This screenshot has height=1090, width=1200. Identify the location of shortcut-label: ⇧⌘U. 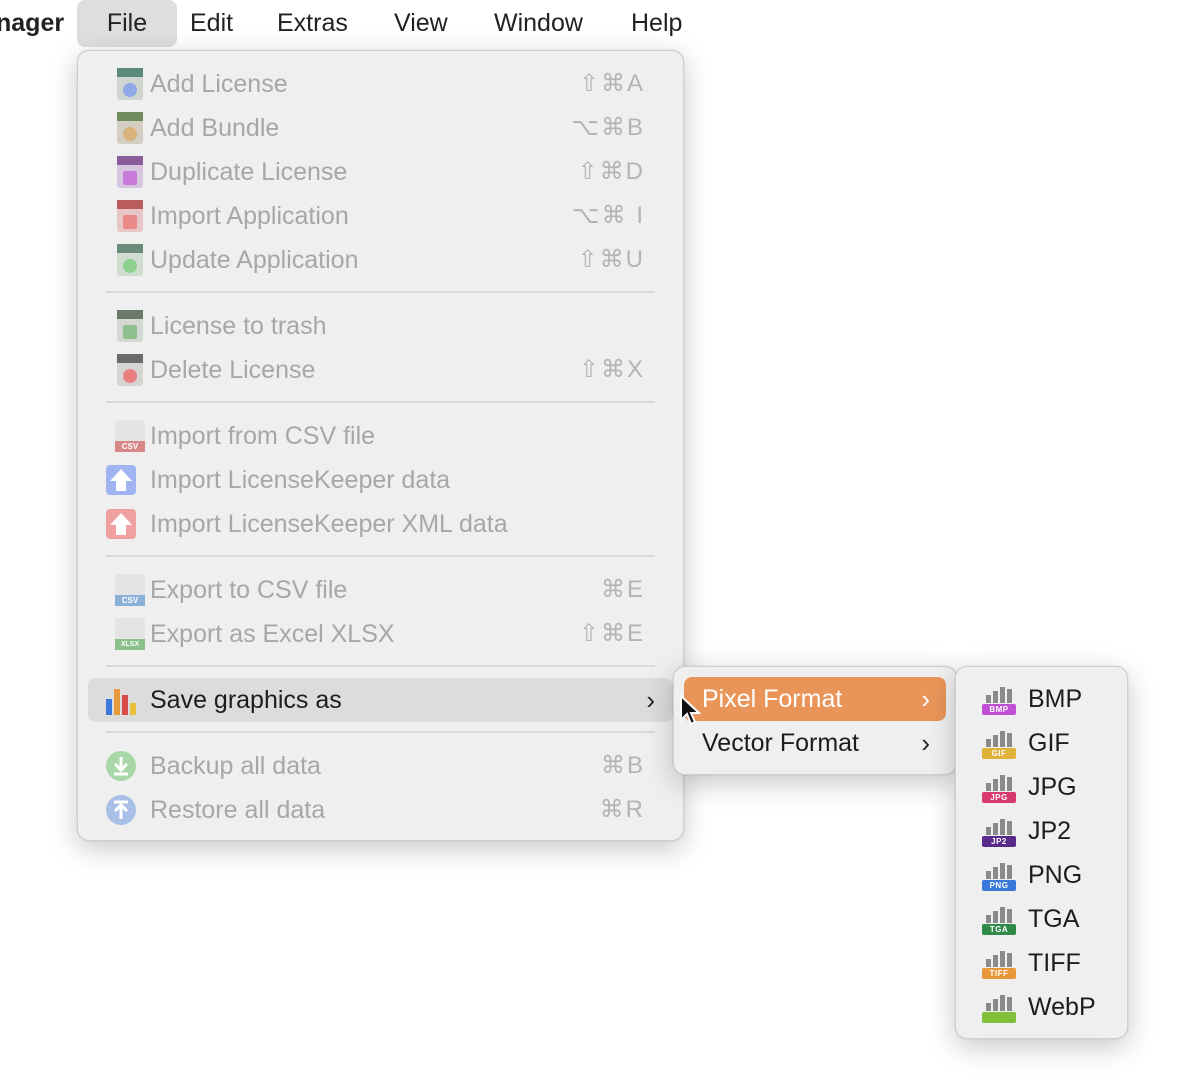
(611, 259).